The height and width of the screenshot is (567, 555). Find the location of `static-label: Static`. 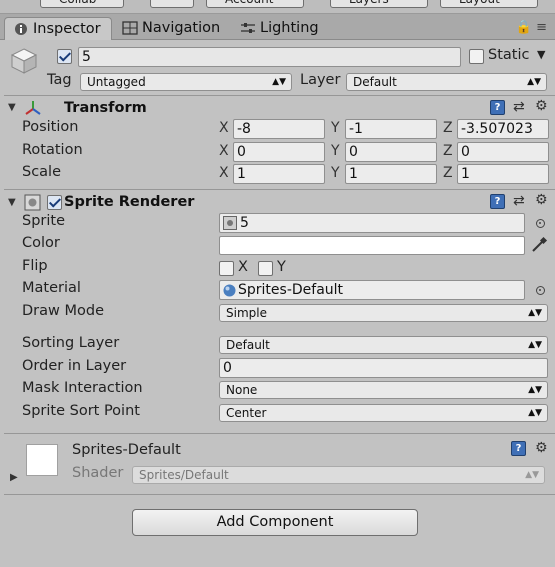

static-label: Static is located at coordinates (509, 55).